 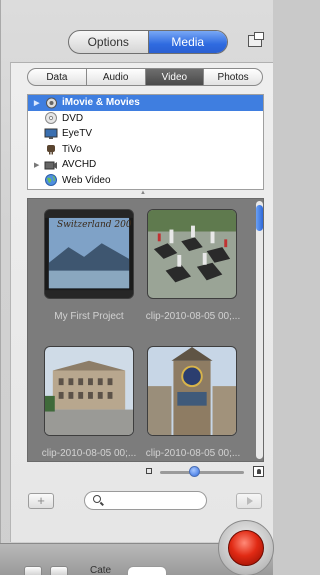 I want to click on source-item-dvd: DVD, so click(x=145, y=119).